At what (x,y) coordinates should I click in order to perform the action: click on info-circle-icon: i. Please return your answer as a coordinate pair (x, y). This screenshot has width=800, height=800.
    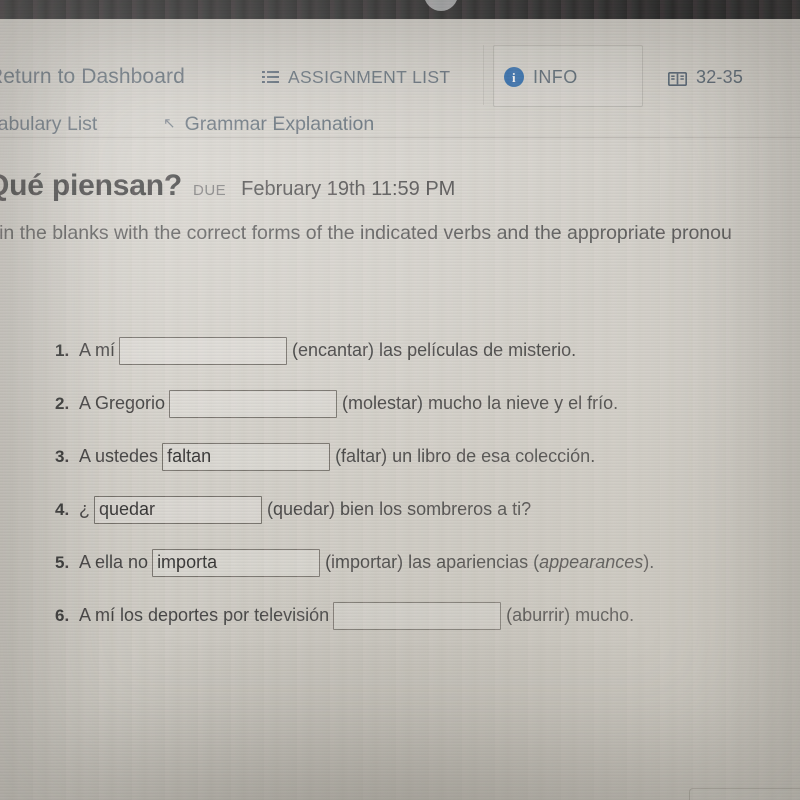
    Looking at the image, I should click on (514, 77).